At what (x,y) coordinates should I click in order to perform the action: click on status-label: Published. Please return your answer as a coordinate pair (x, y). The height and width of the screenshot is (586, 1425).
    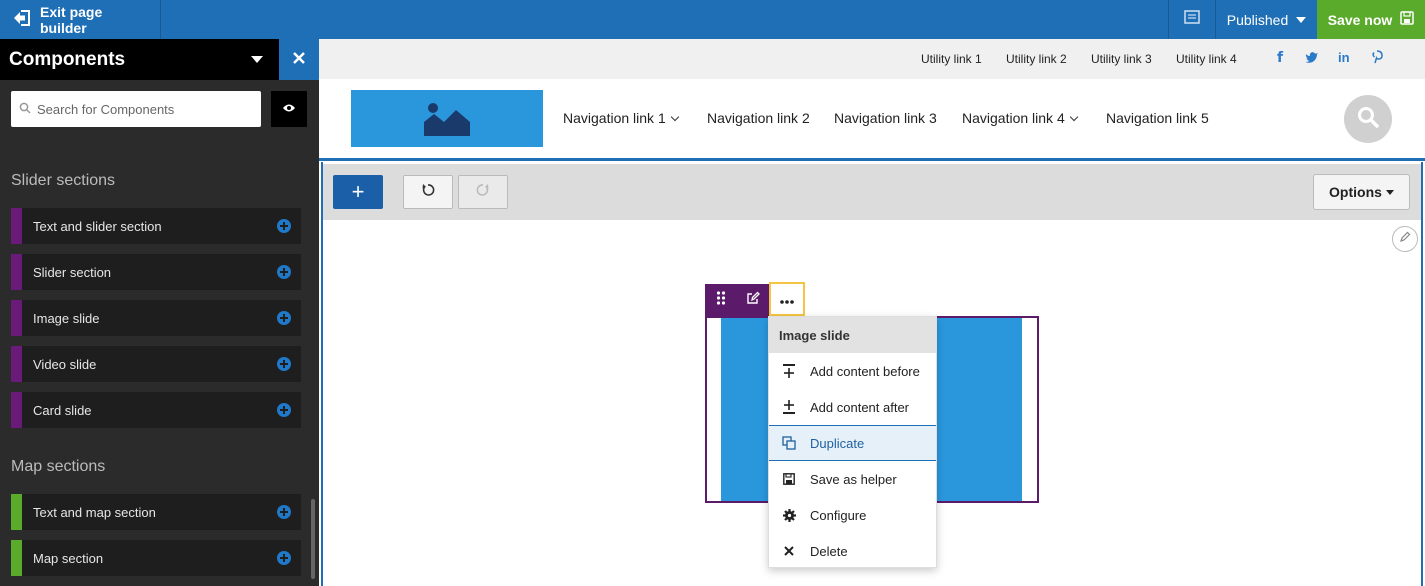
    Looking at the image, I should click on (1257, 19).